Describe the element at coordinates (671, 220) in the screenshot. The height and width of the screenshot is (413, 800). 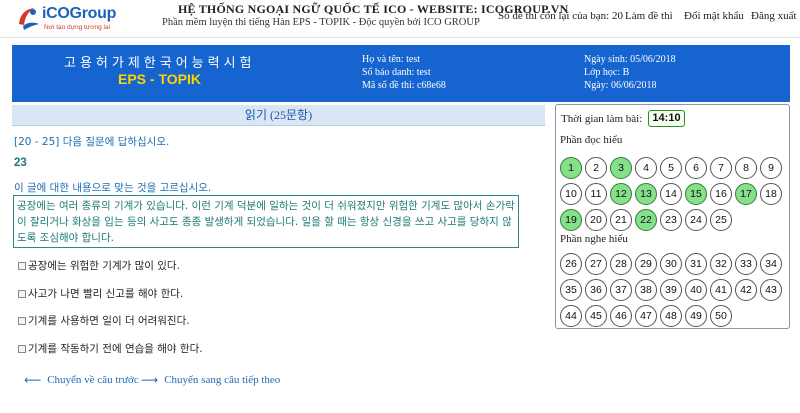
I see `question-circle-23: 23` at that location.